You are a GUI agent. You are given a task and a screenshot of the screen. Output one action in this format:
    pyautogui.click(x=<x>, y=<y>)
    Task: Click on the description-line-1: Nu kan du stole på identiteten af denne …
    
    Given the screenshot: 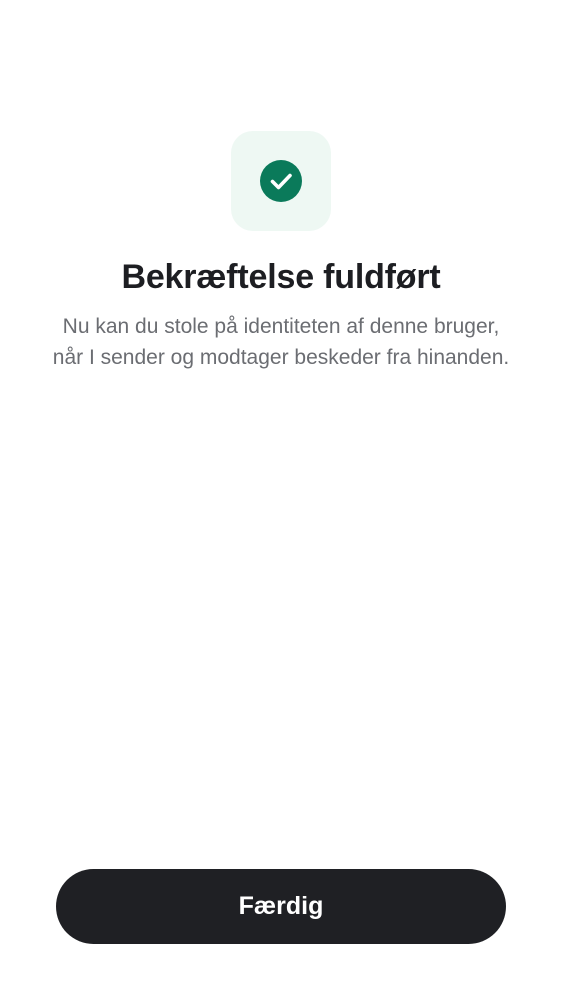 What is the action you would take?
    pyautogui.click(x=281, y=326)
    